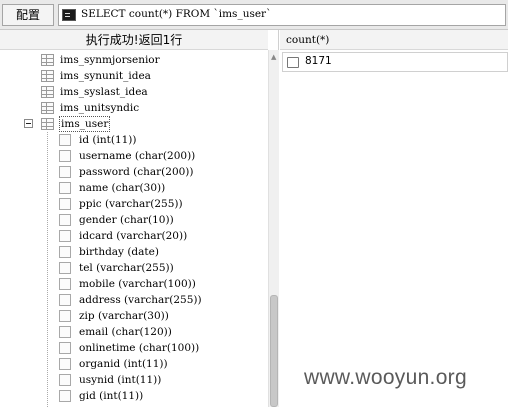 Image resolution: width=508 pixels, height=407 pixels. Describe the element at coordinates (110, 60) in the screenshot. I see `table-label: ims_synmjorsenior` at that location.